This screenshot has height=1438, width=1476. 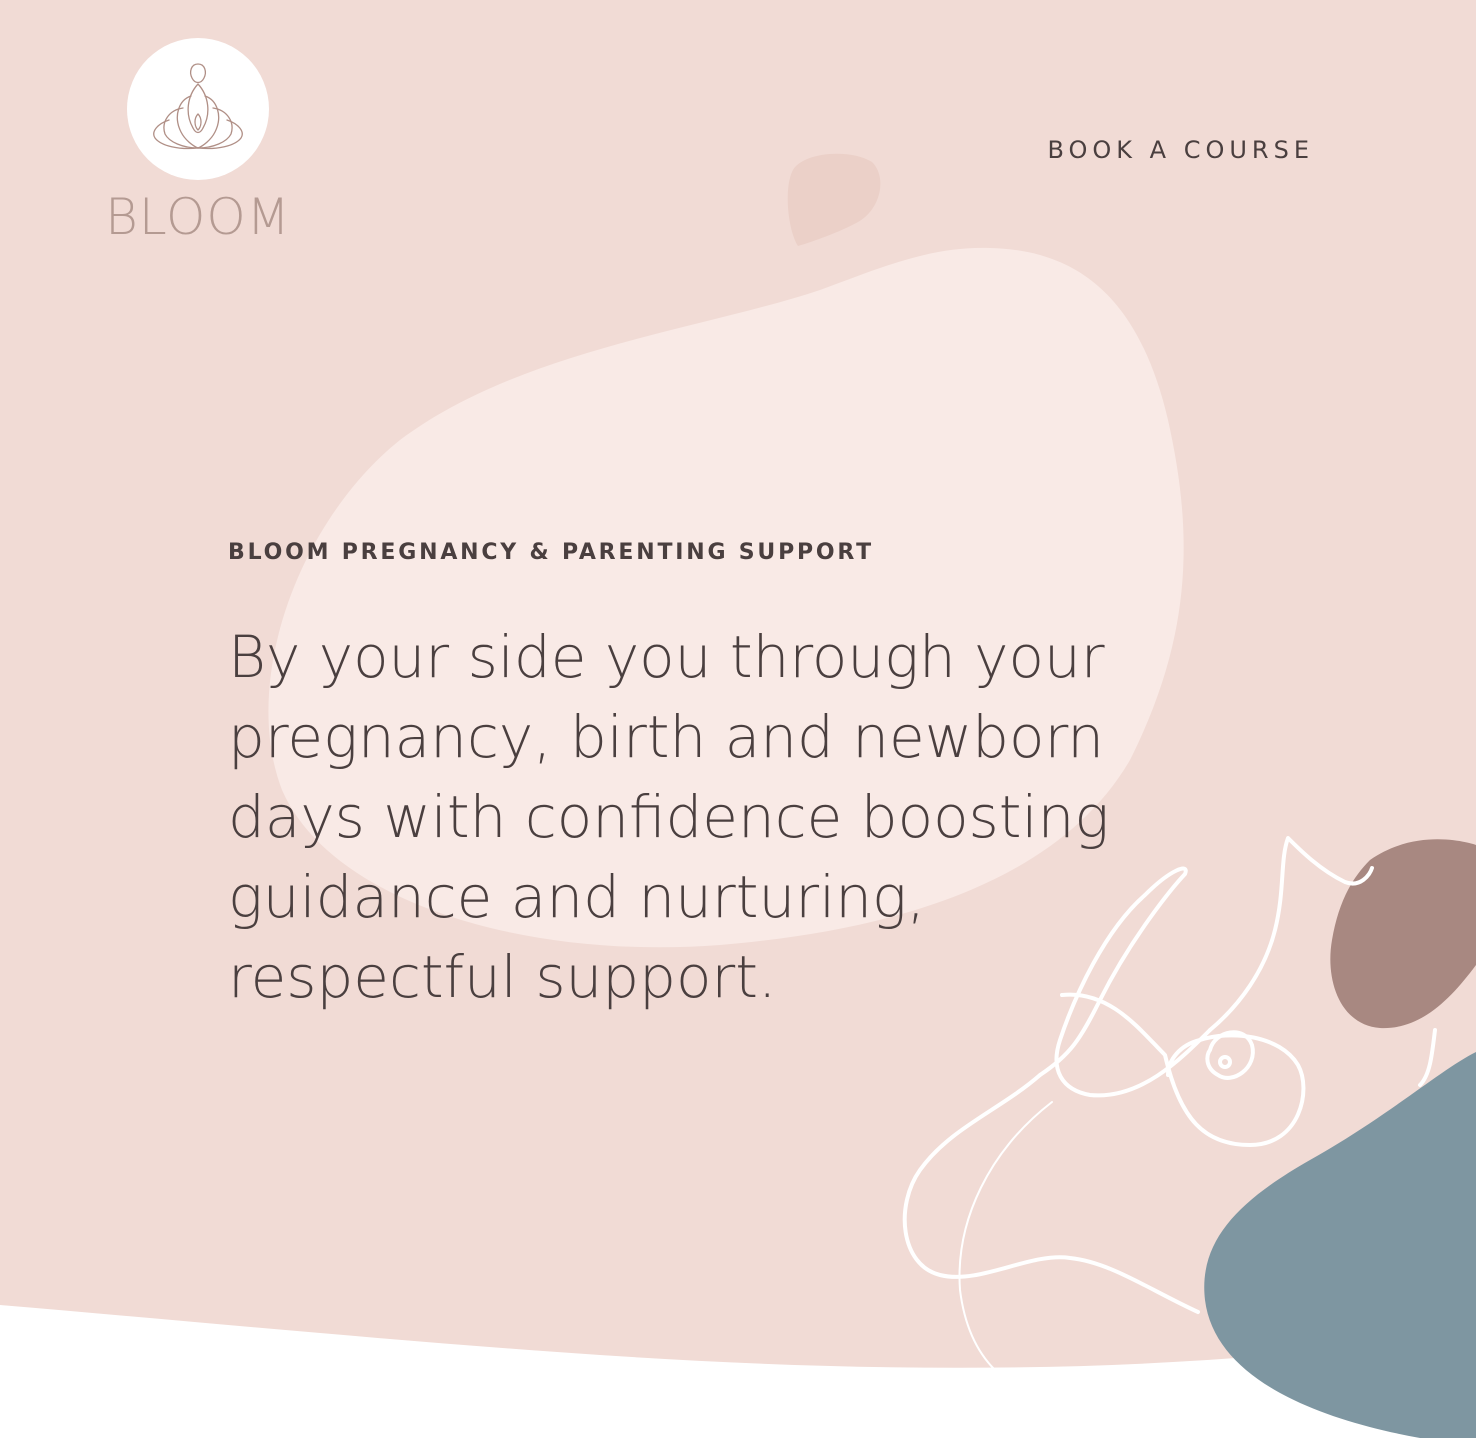 I want to click on brand-wordmark: BLOOM, so click(x=198, y=217).